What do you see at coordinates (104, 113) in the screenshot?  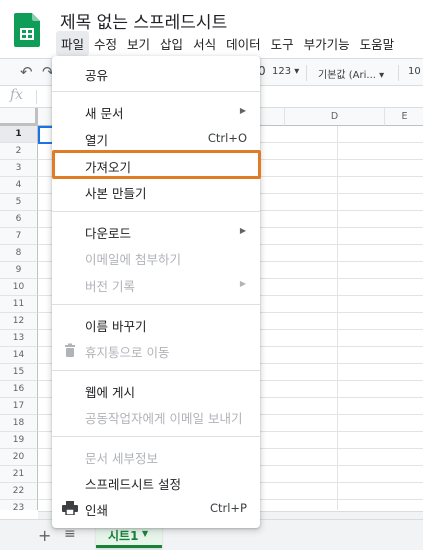 I see `menu-item-label: 새 문서` at bounding box center [104, 113].